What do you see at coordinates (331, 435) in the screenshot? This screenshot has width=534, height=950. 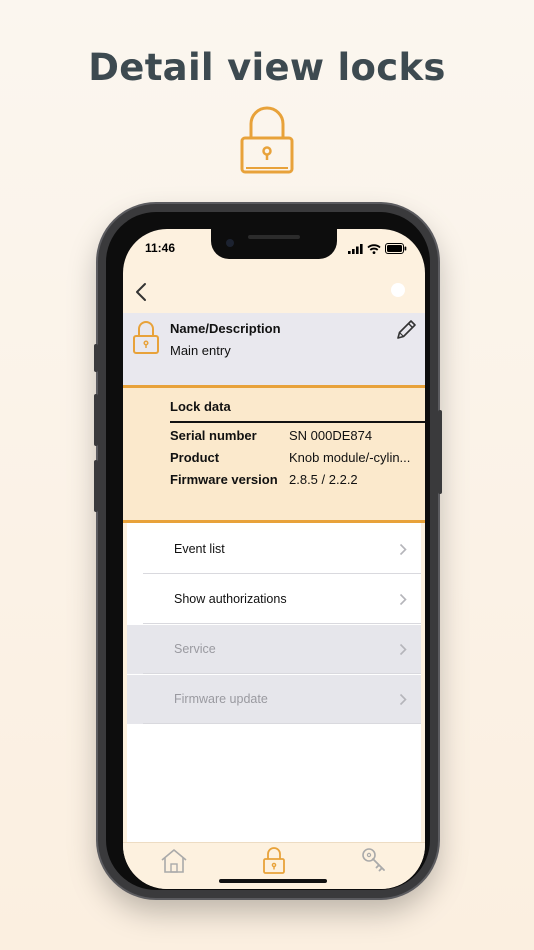 I see `serial-number-value: SN 000DE874` at bounding box center [331, 435].